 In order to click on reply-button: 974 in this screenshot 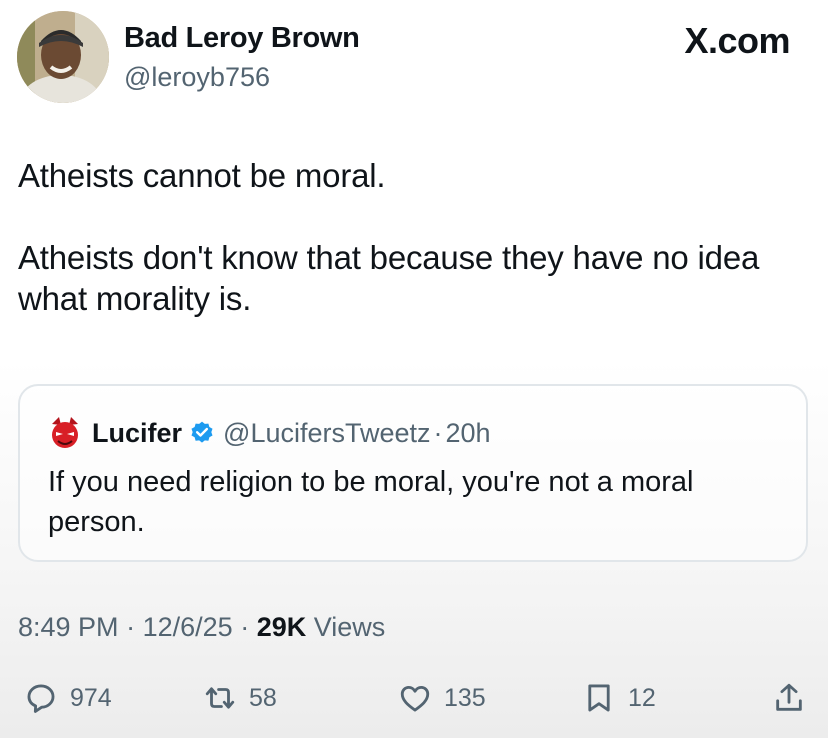, I will do `click(68, 698)`.